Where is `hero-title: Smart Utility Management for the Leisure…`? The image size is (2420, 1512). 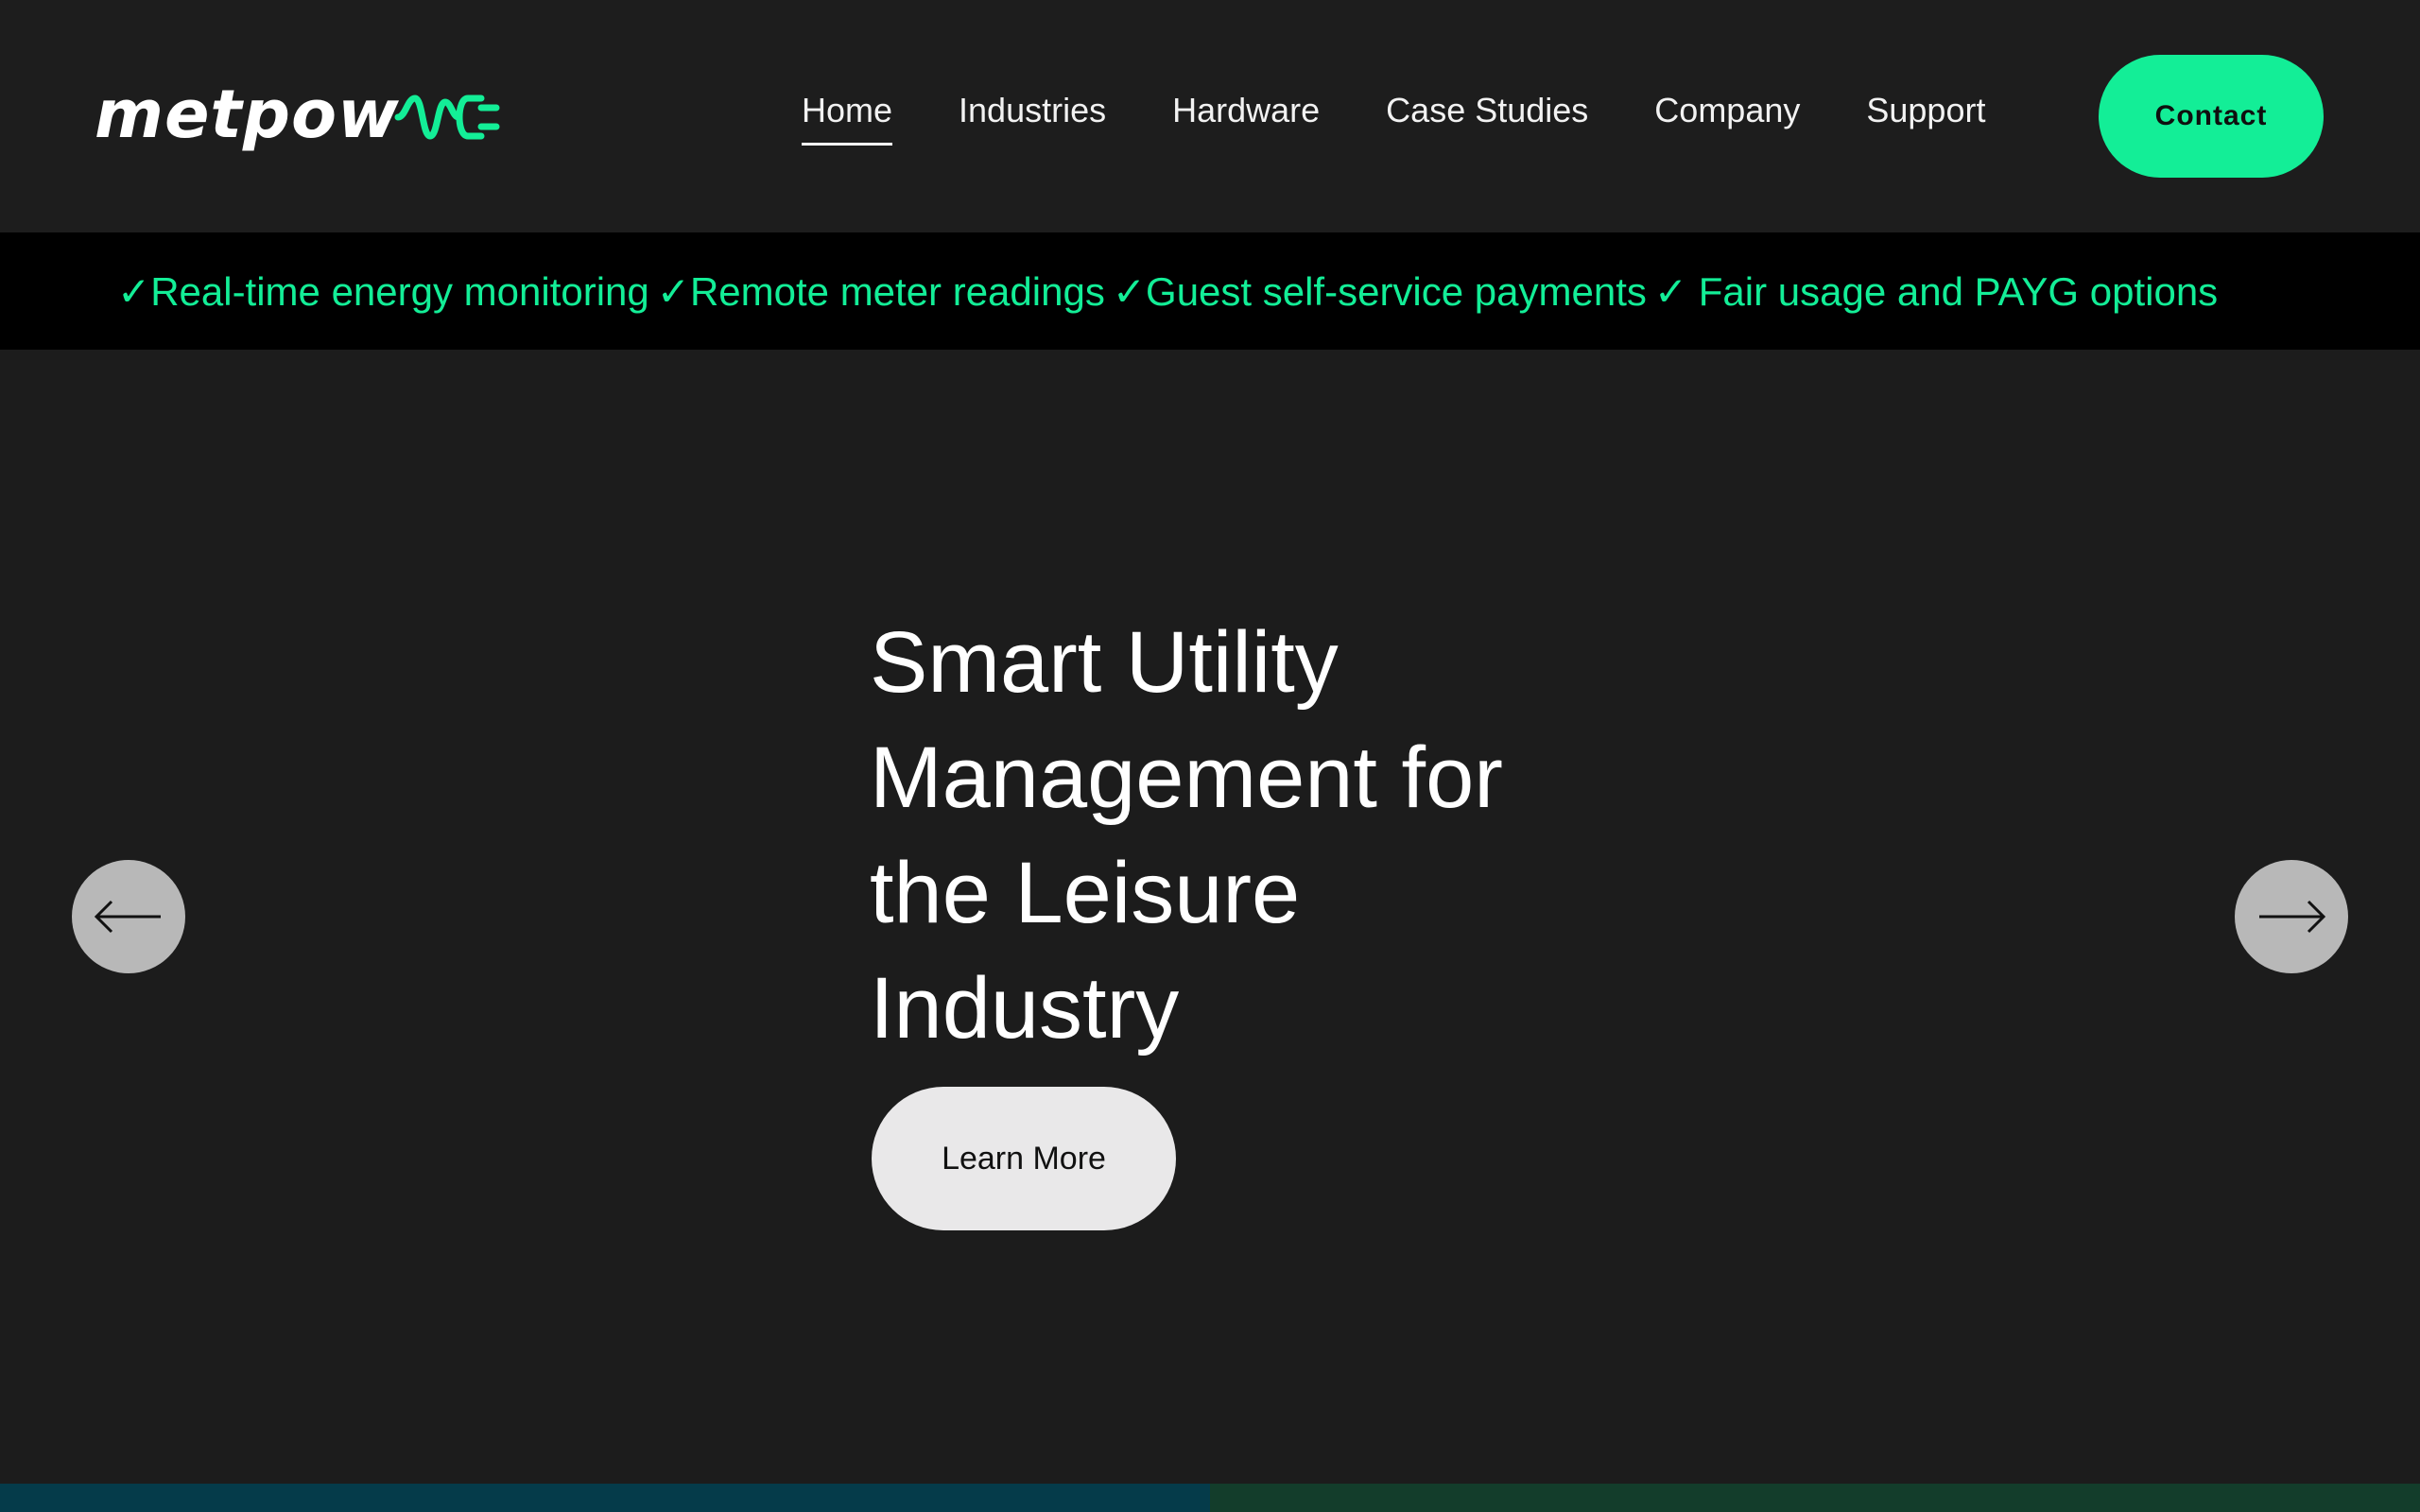
hero-title: Smart Utility Management for the Leisure… is located at coordinates (1229, 835).